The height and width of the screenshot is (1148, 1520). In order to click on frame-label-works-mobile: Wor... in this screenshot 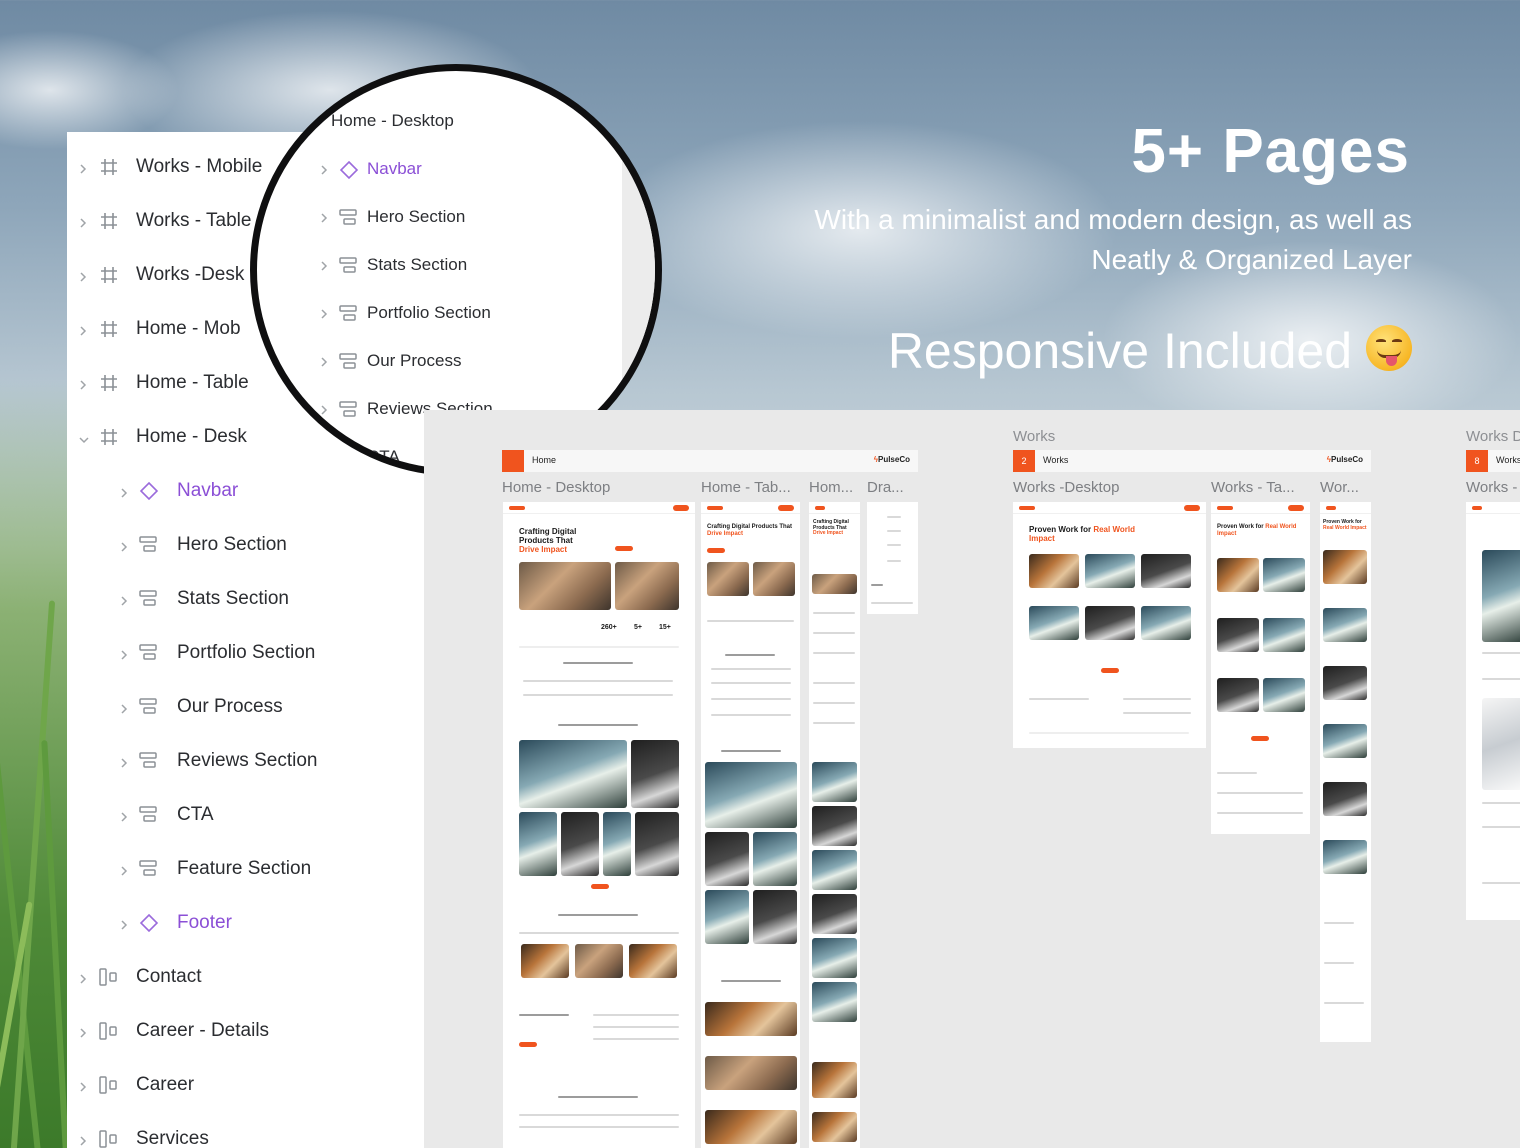, I will do `click(1339, 487)`.